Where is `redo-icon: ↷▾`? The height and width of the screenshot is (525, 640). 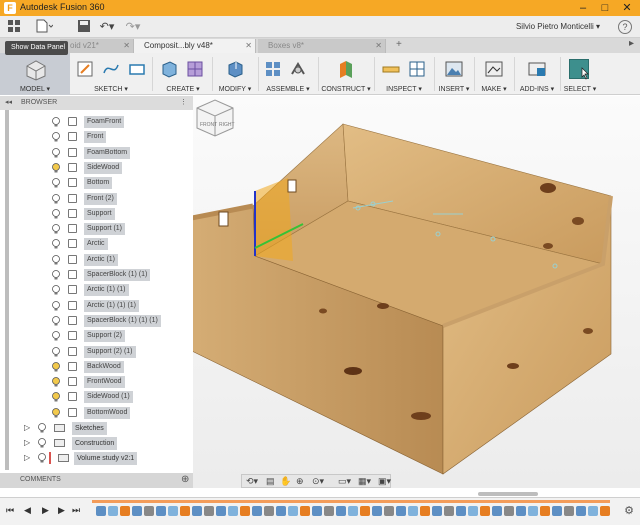 redo-icon: ↷▾ is located at coordinates (133, 27).